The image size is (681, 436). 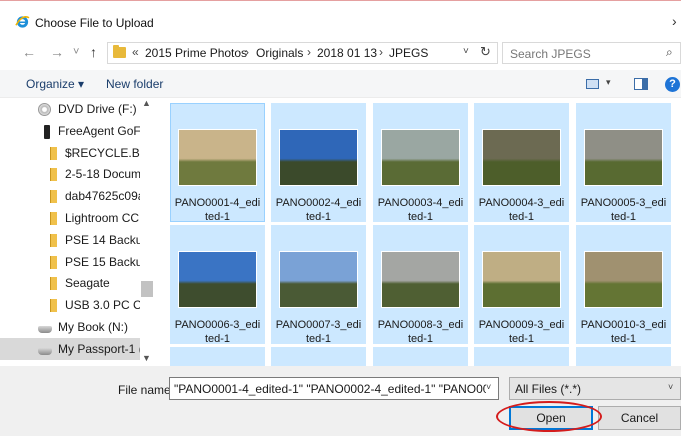 What do you see at coordinates (29, 52) in the screenshot?
I see `back-icon: ←` at bounding box center [29, 52].